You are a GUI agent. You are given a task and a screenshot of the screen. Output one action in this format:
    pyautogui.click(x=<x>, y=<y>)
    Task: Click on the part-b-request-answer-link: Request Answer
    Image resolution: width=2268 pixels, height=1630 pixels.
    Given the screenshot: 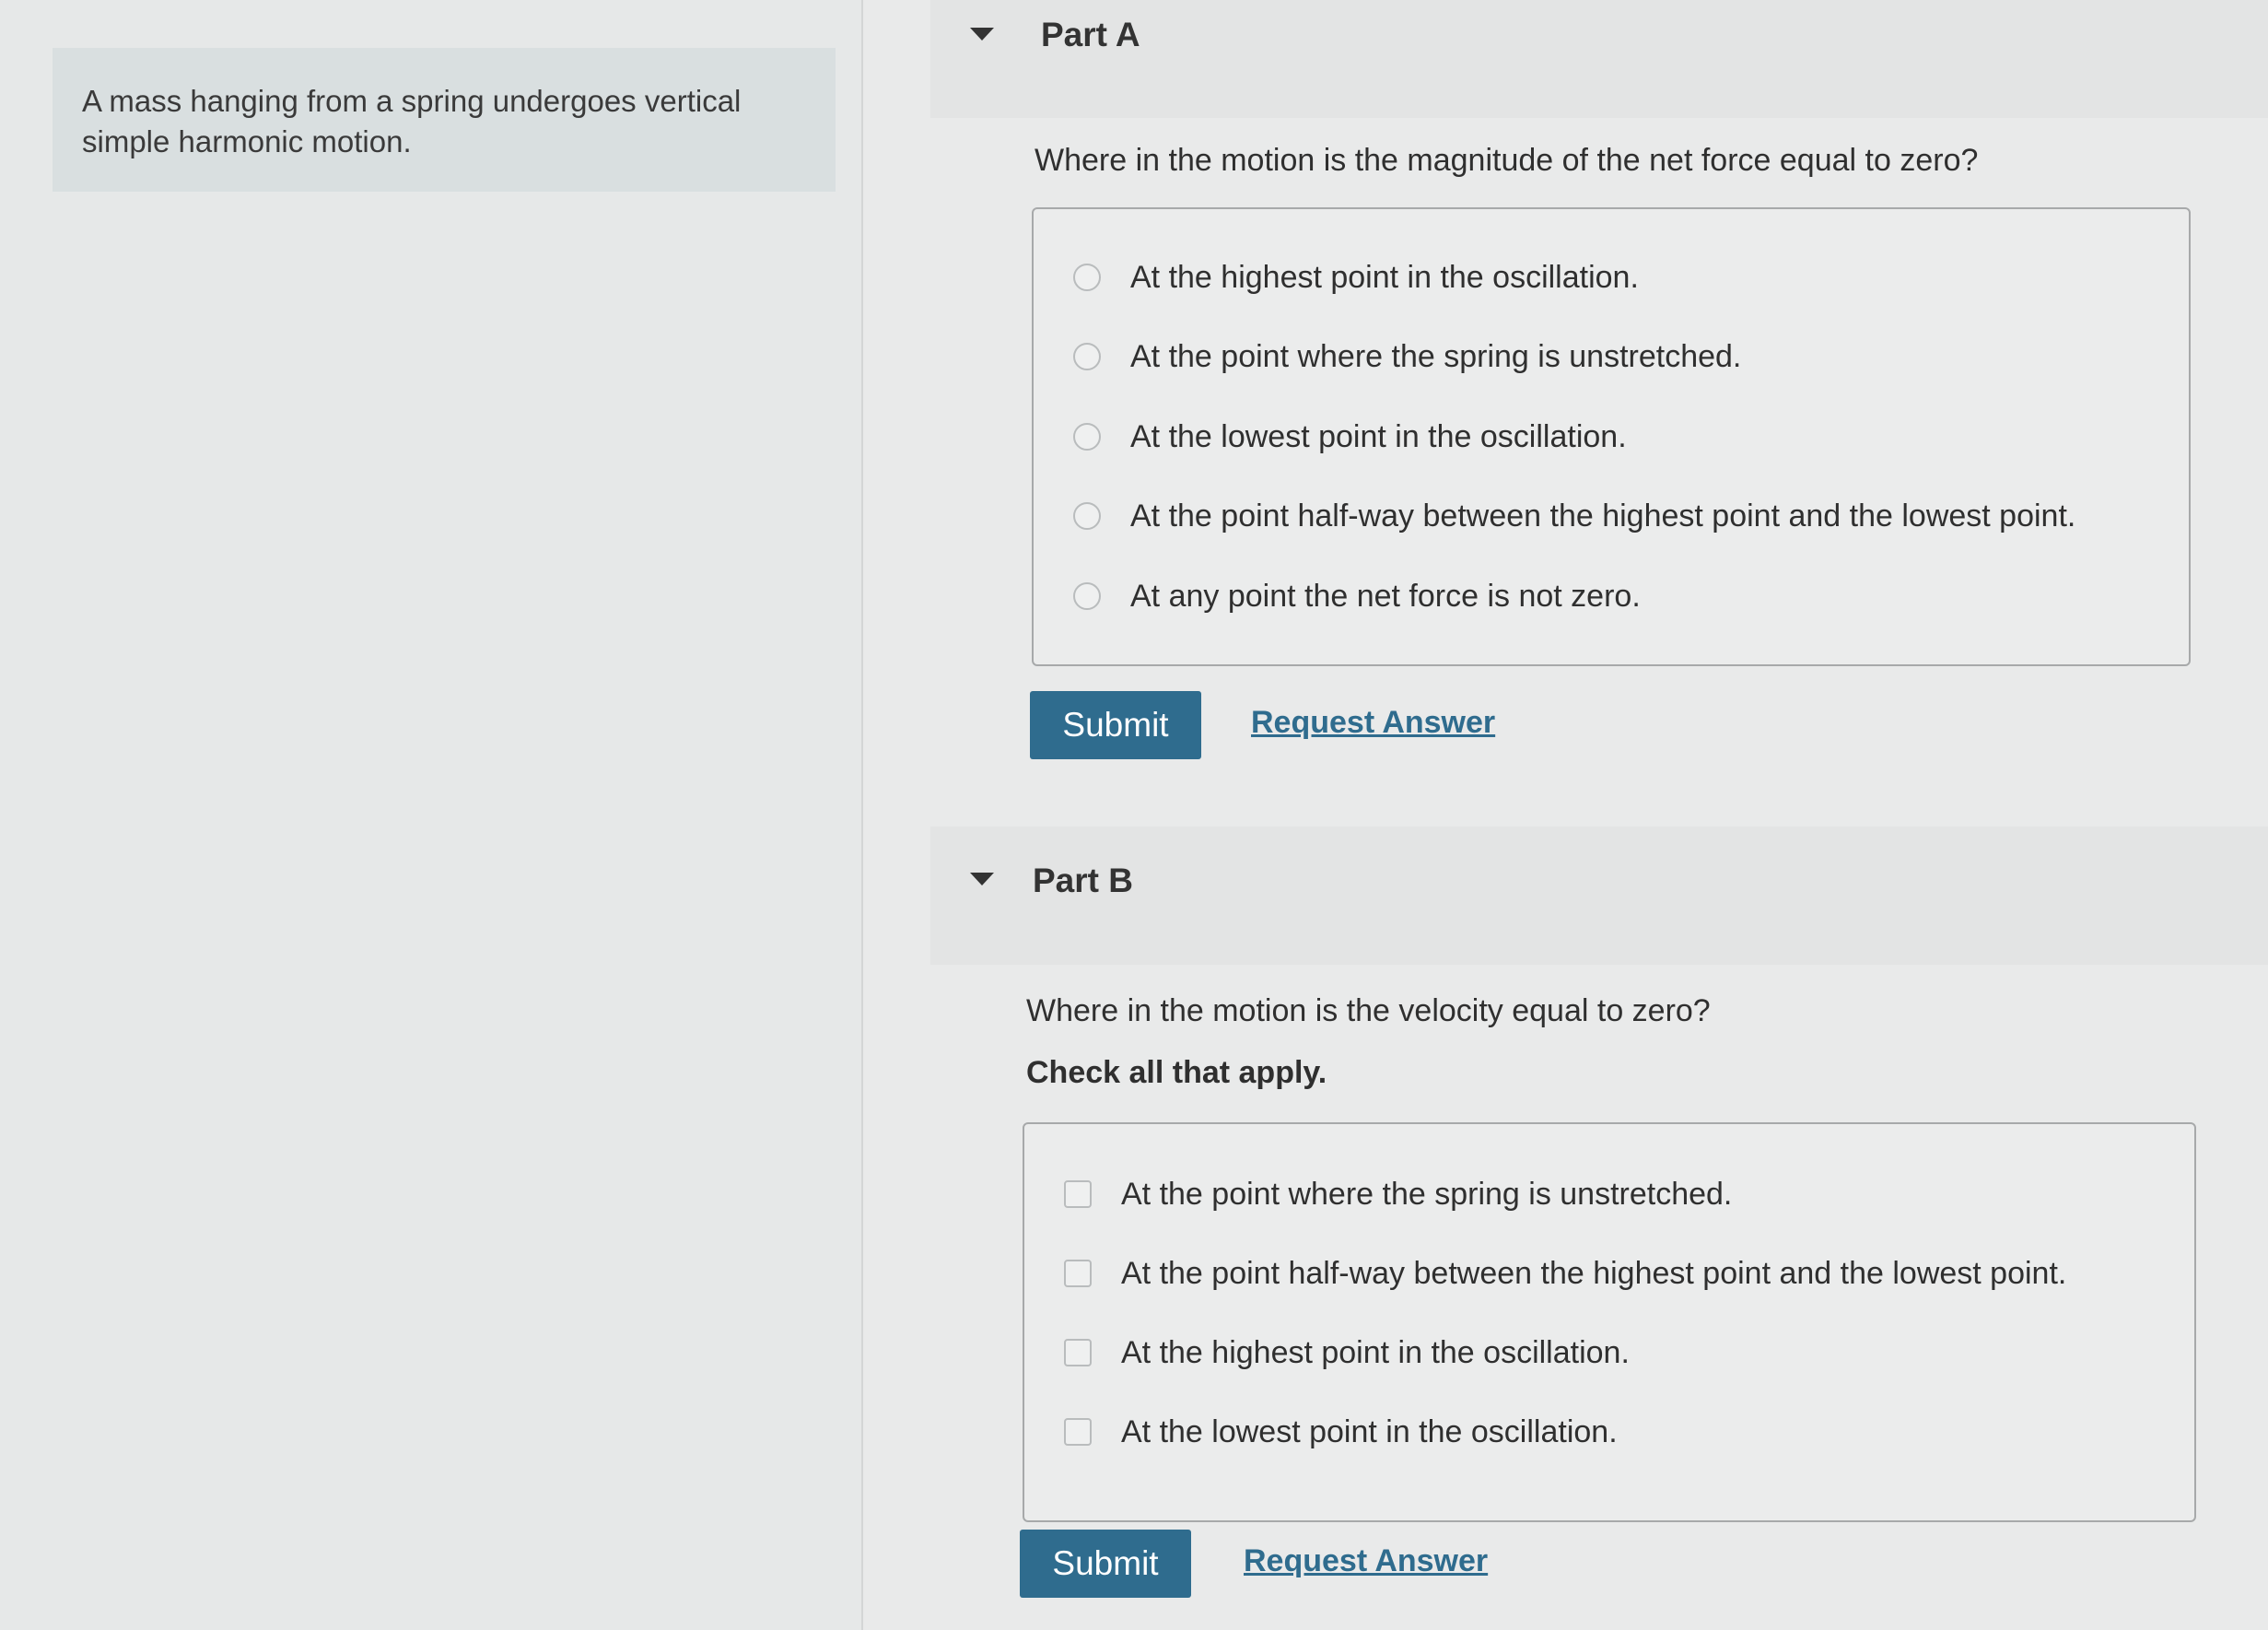 What is the action you would take?
    pyautogui.click(x=1366, y=1561)
    